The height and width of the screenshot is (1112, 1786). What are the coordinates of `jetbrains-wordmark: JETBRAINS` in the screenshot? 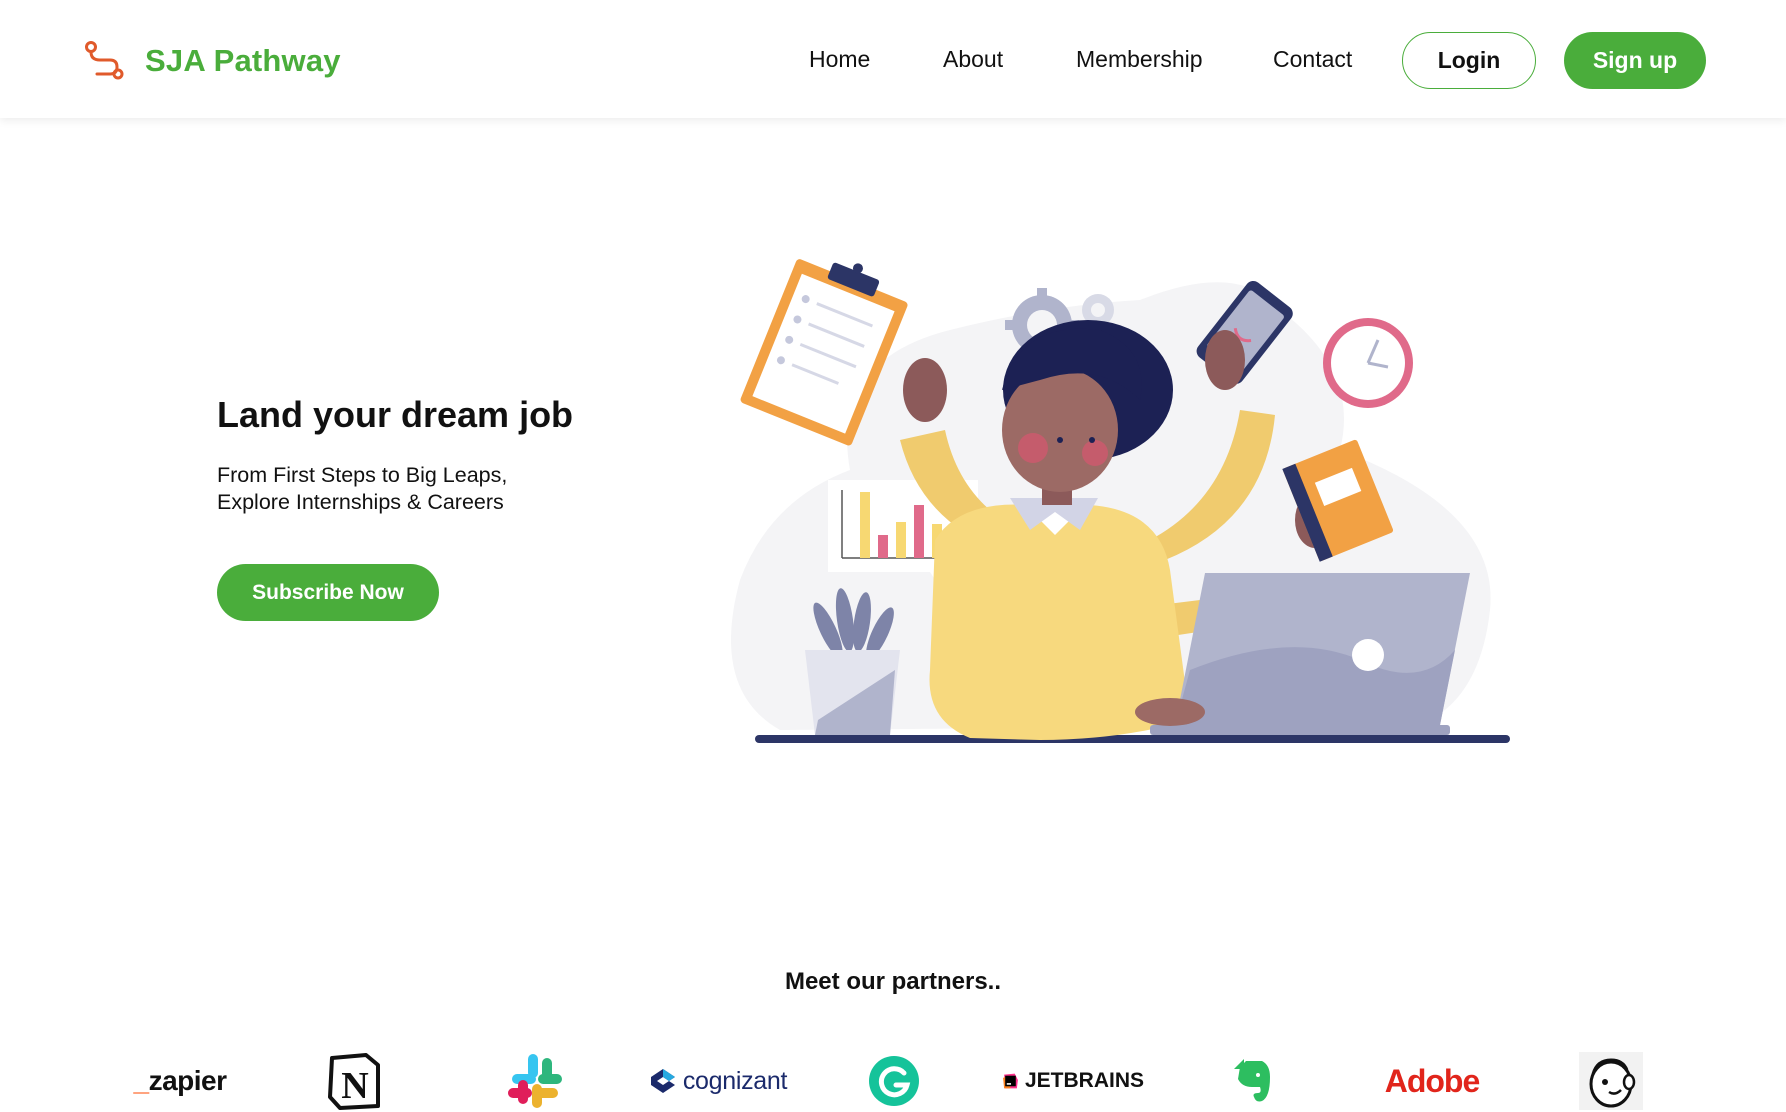 It's located at (1084, 1080).